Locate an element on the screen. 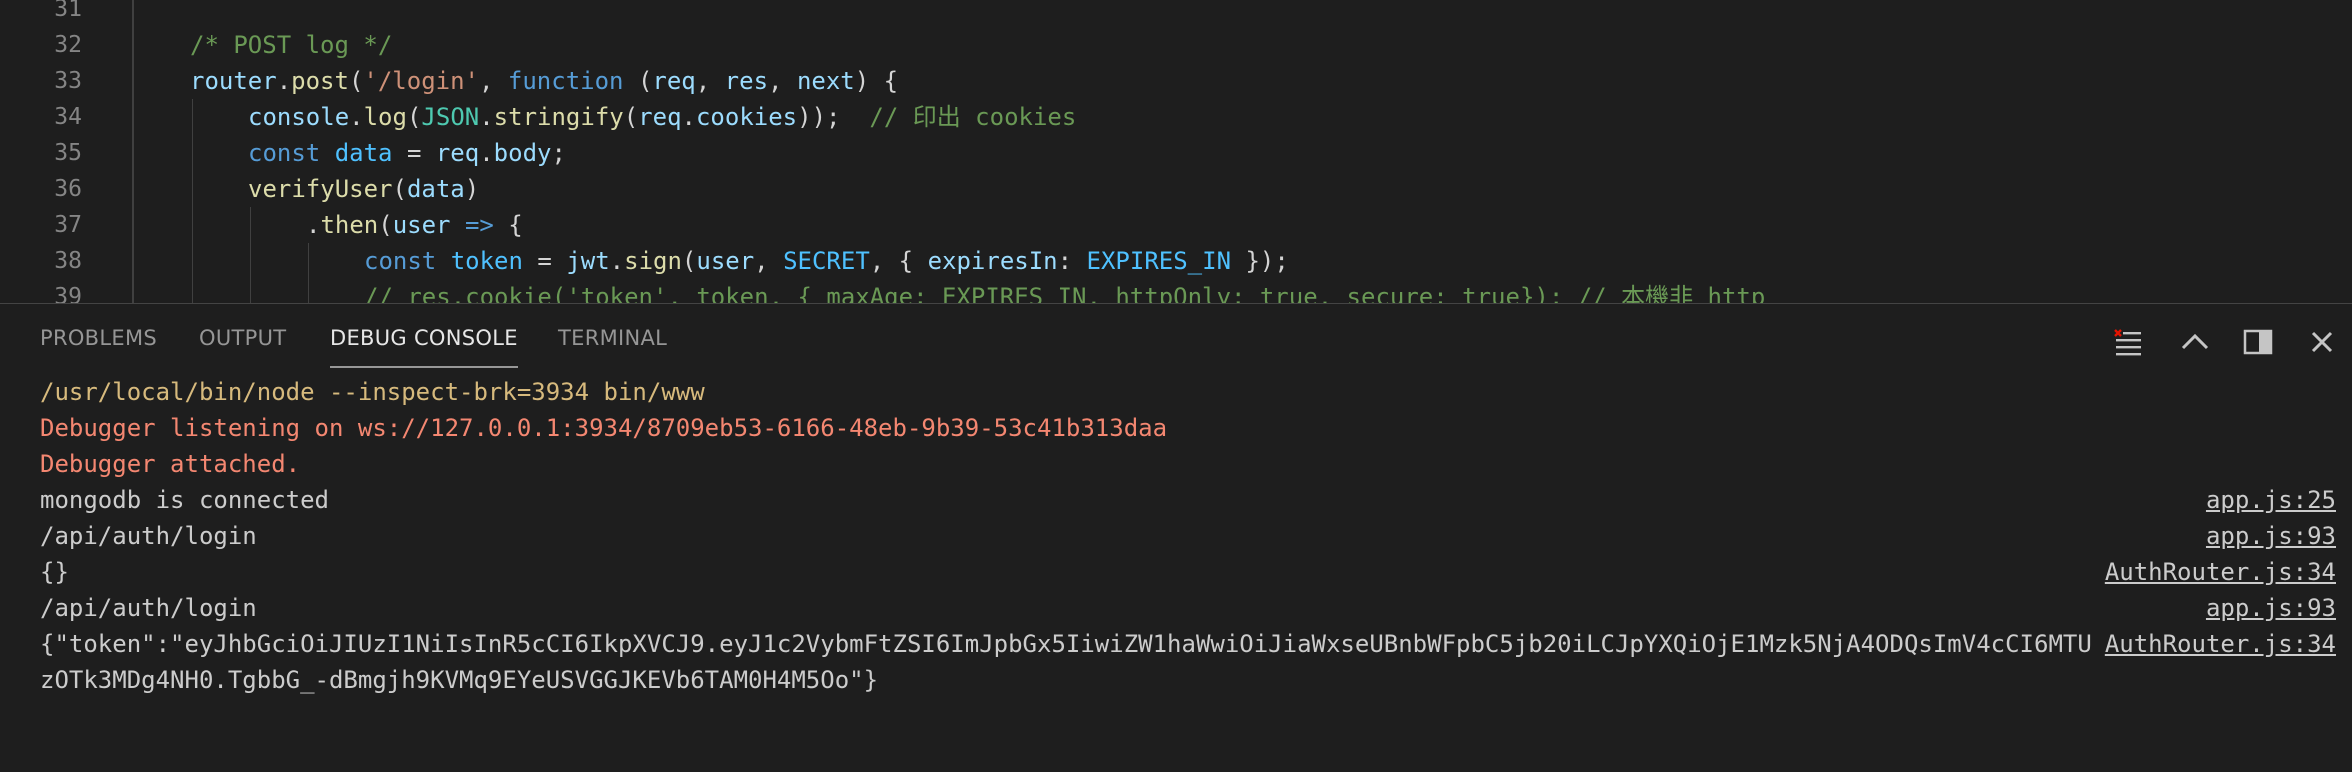 This screenshot has height=772, width=2352. source-link: app.js:25 is located at coordinates (2271, 500).